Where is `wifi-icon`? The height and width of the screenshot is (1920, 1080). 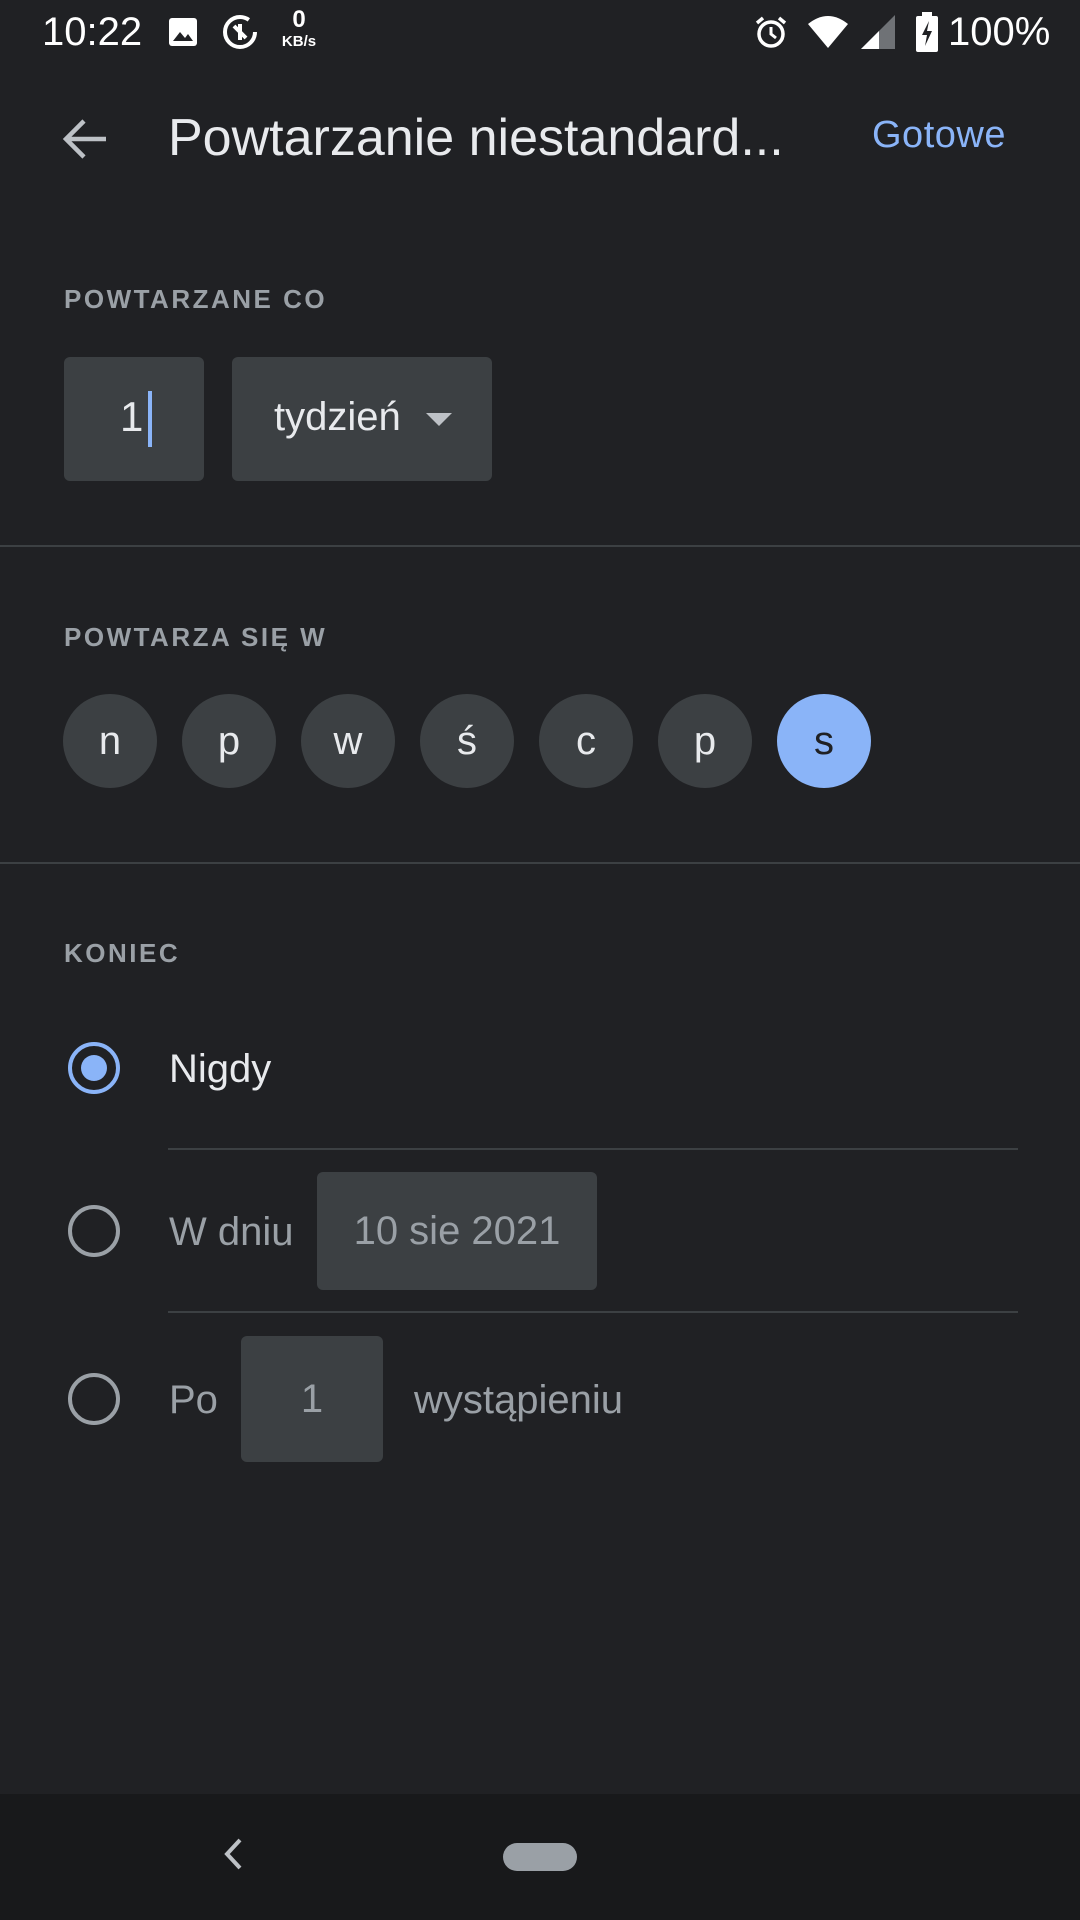
wifi-icon is located at coordinates (828, 32).